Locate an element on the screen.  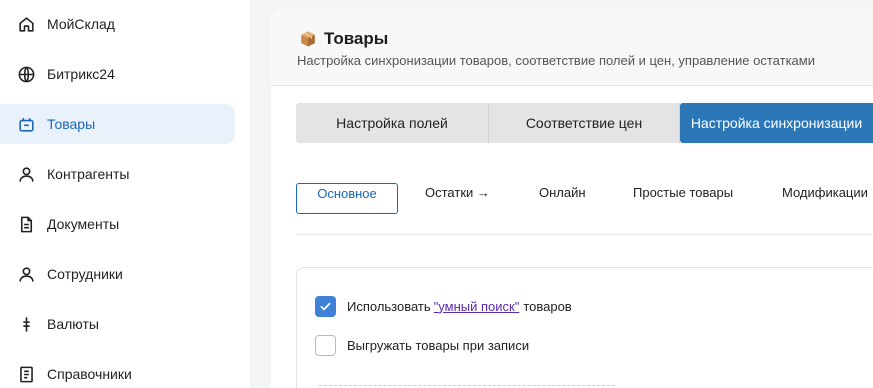
currency-icon is located at coordinates (26, 324).